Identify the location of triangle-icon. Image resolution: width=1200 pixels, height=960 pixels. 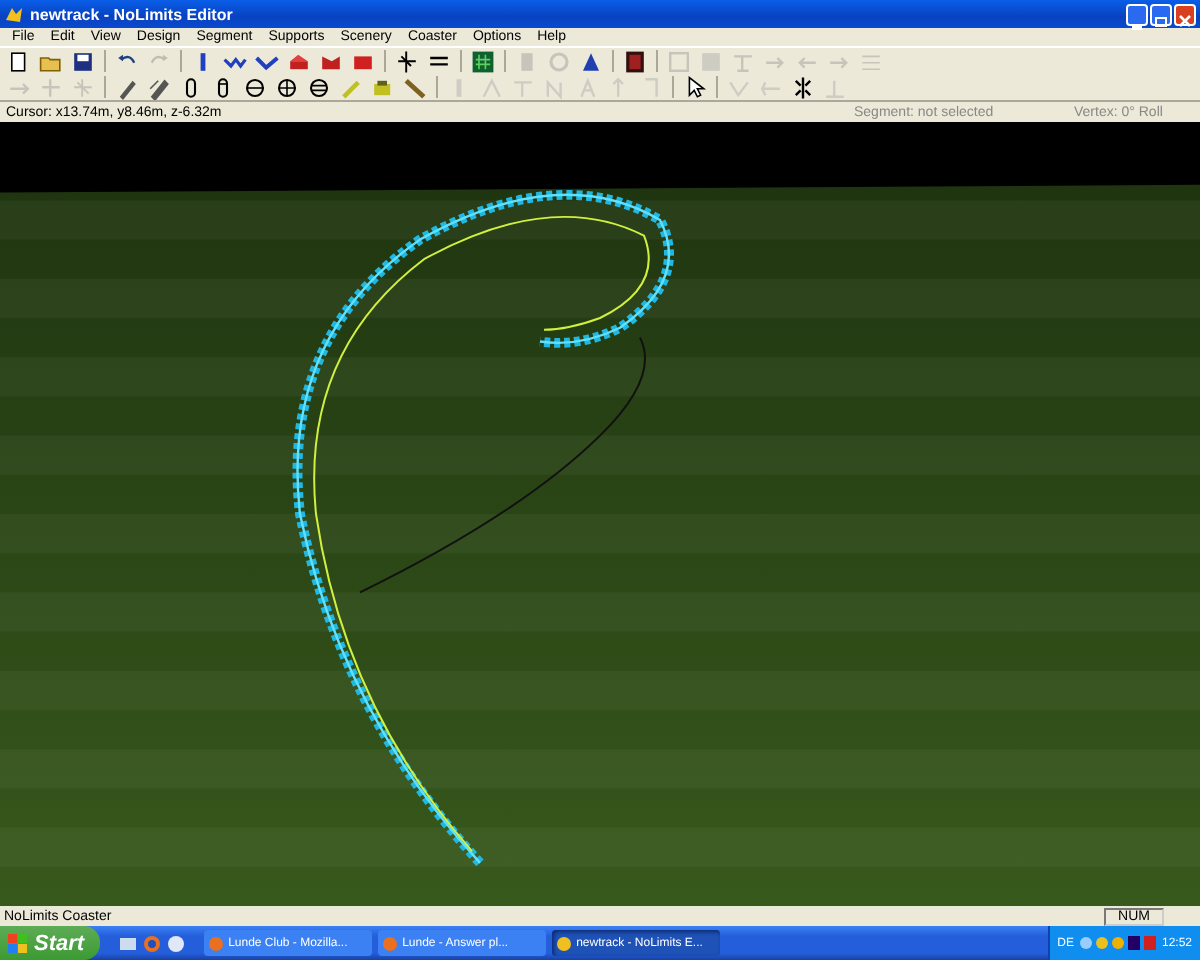
(591, 61).